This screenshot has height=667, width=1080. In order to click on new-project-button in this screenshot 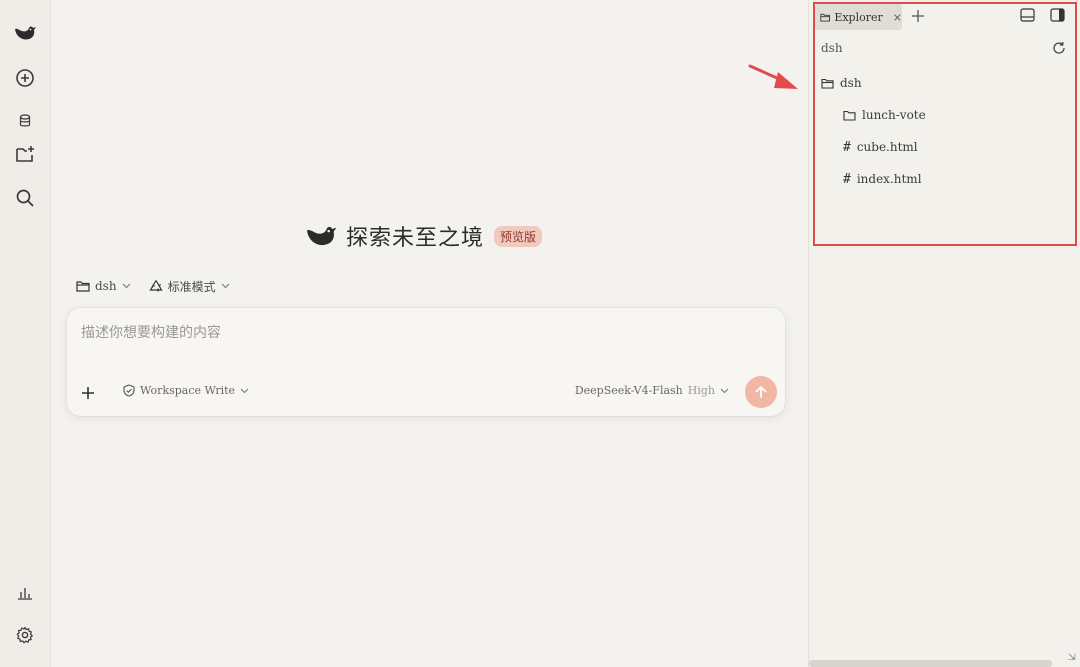, I will do `click(25, 154)`.